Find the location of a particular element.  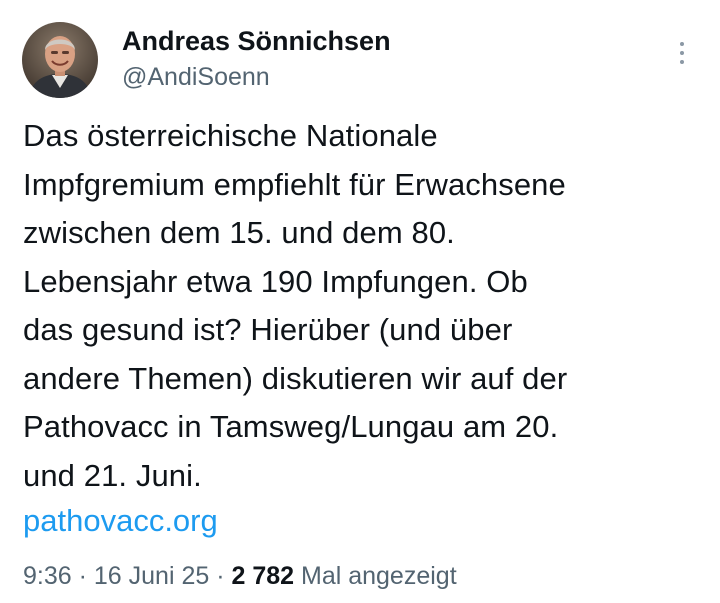

tweet-link: pathovacc.org is located at coordinates (120, 521).